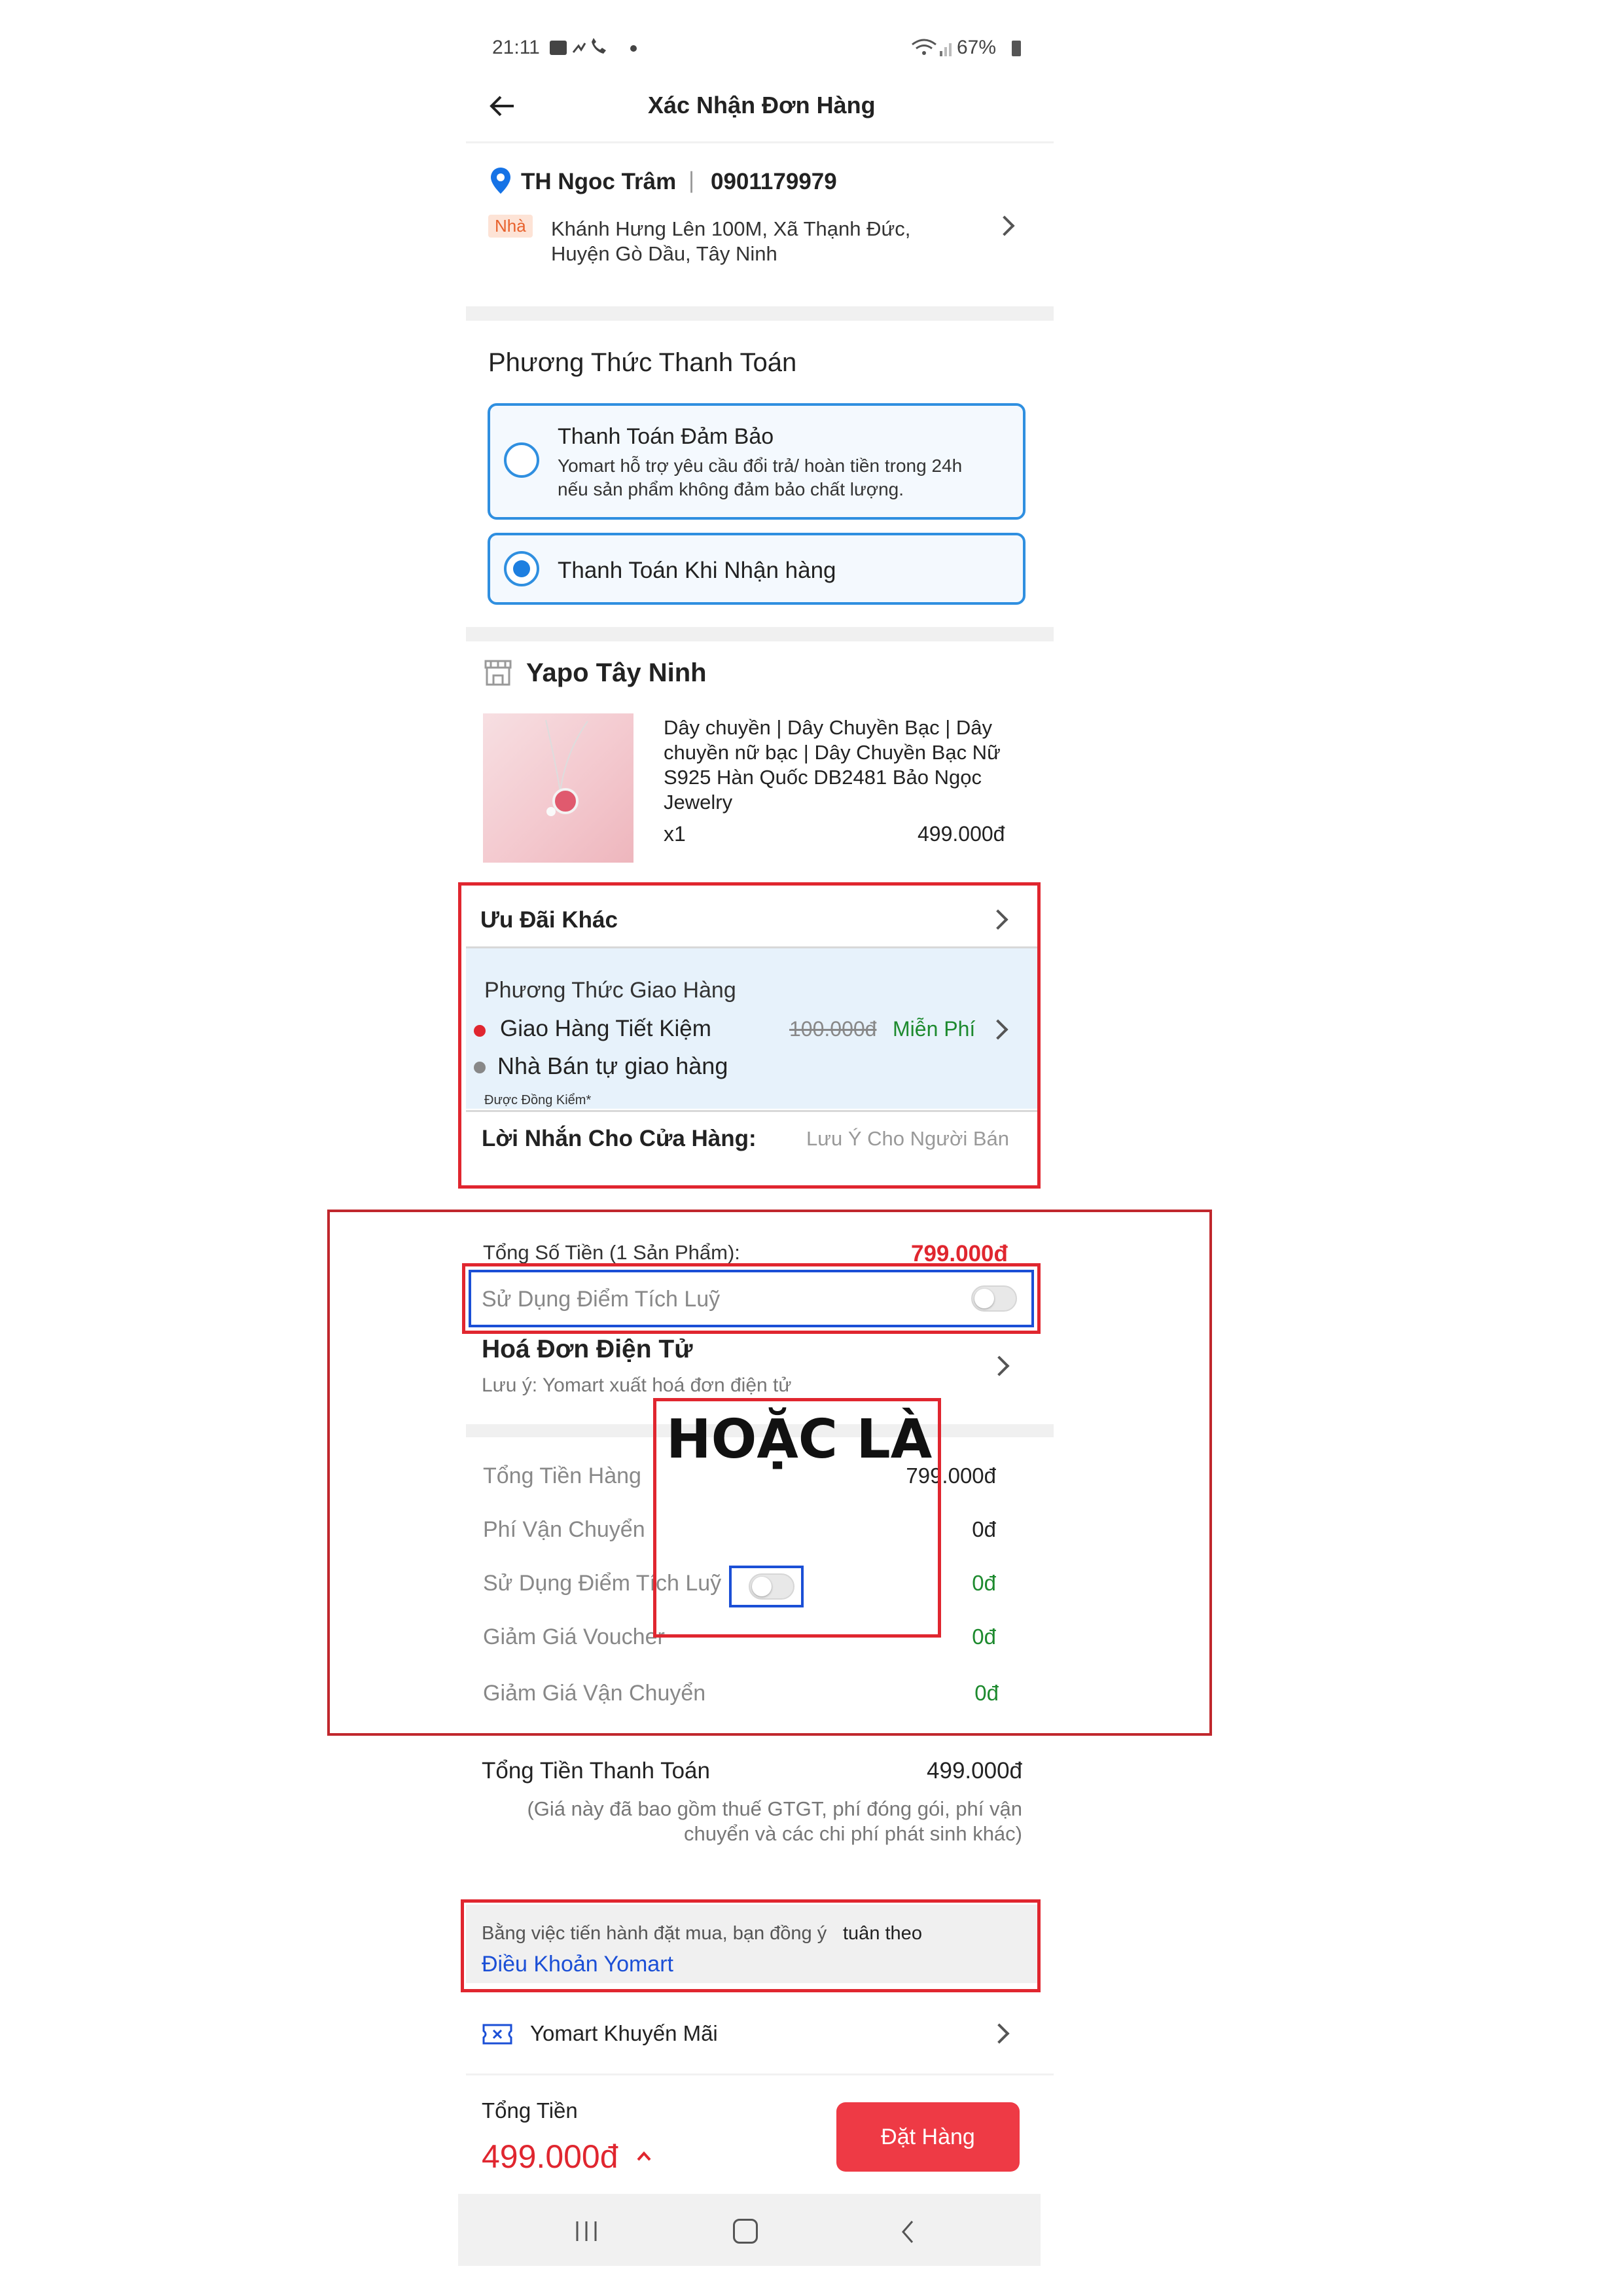  Describe the element at coordinates (999, 2033) in the screenshot. I see `promo-chevron-icon` at that location.